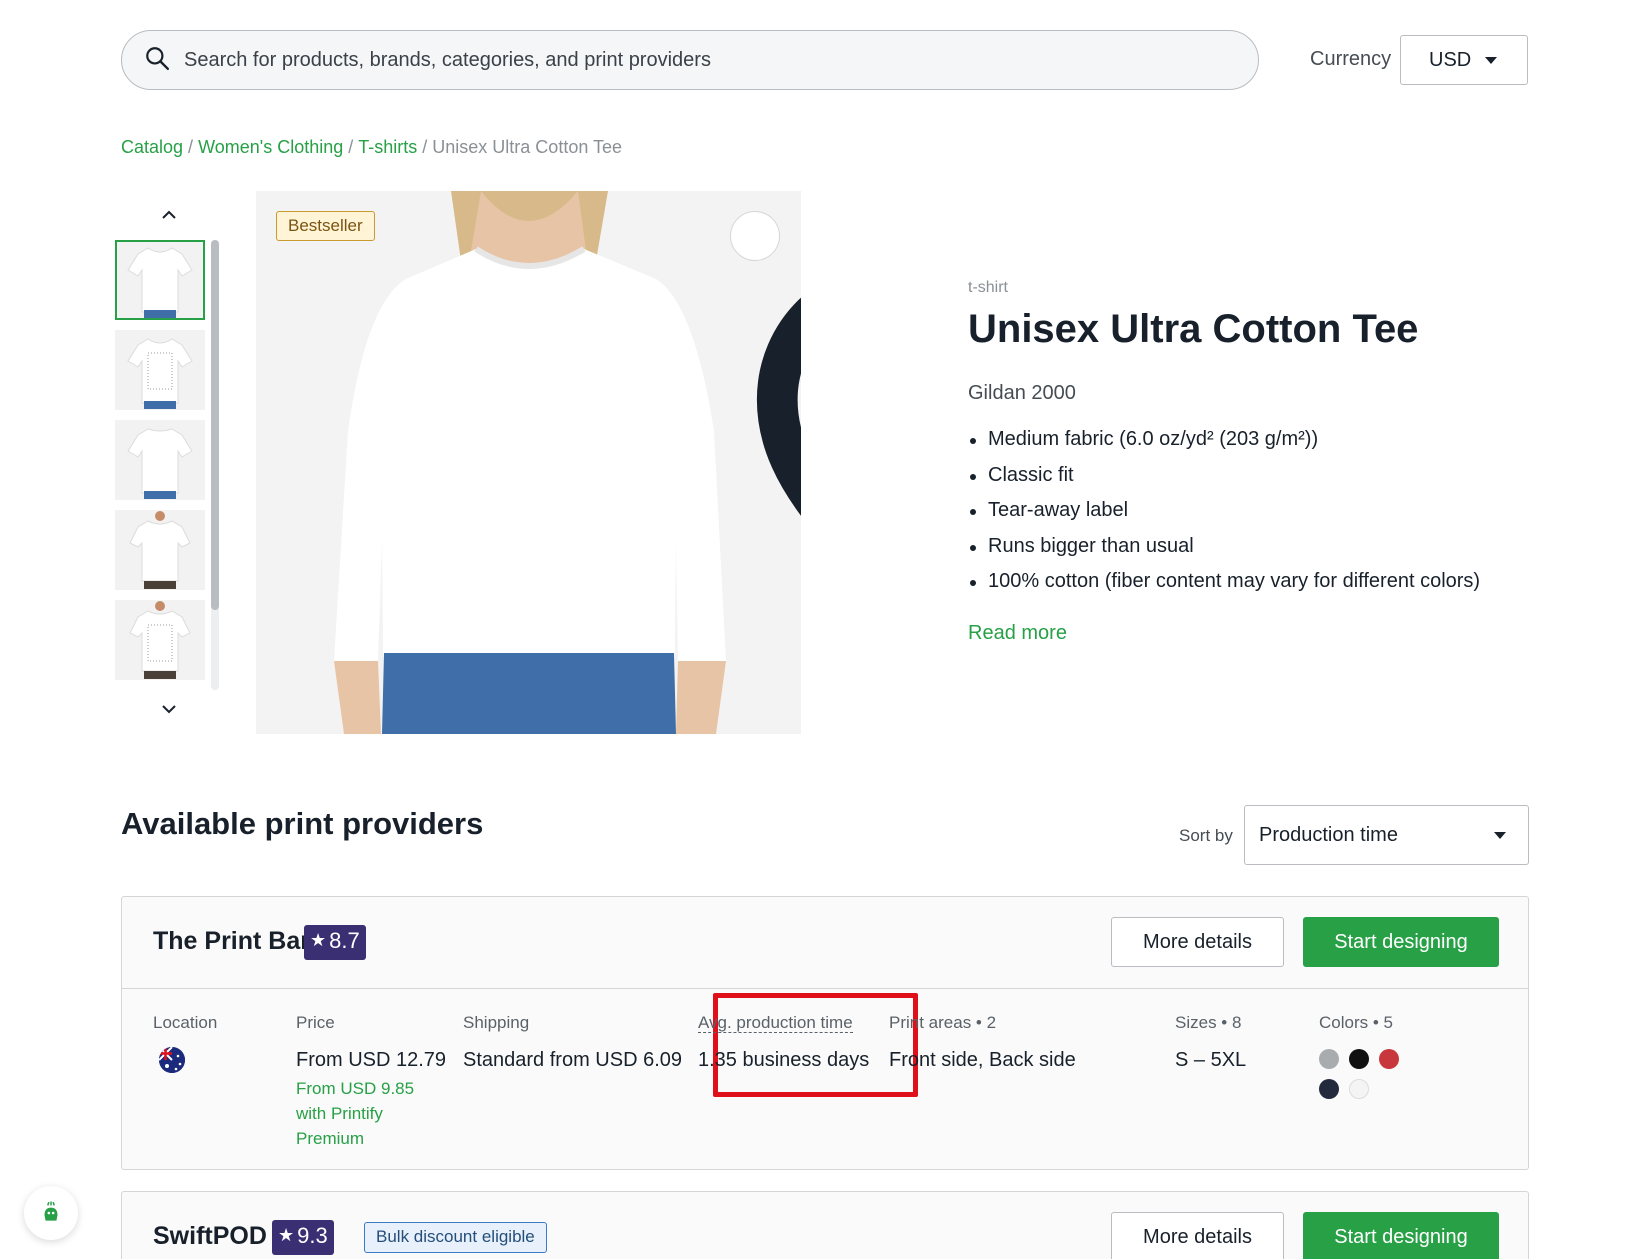 The width and height of the screenshot is (1638, 1259). I want to click on currency-value: USD, so click(1450, 59).